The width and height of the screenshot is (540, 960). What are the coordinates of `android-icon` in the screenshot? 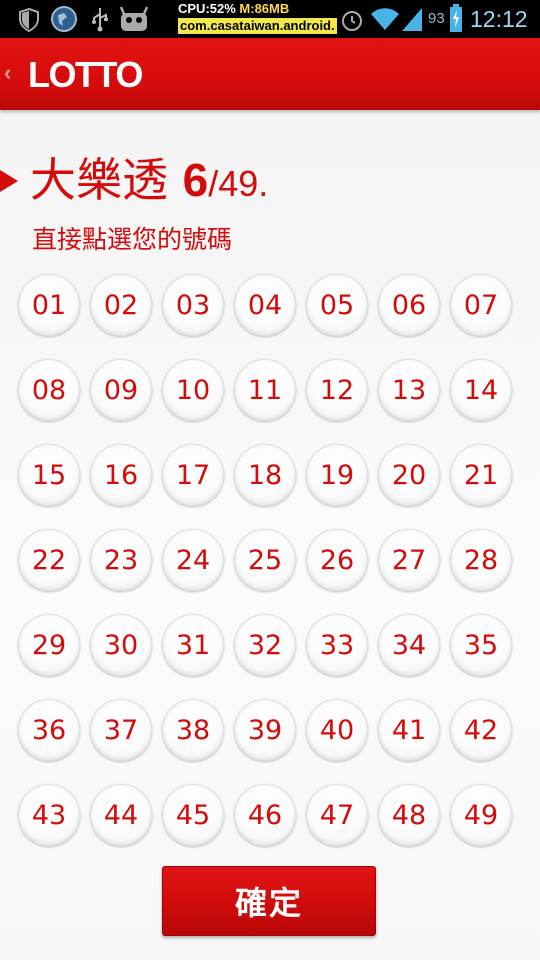 It's located at (134, 18).